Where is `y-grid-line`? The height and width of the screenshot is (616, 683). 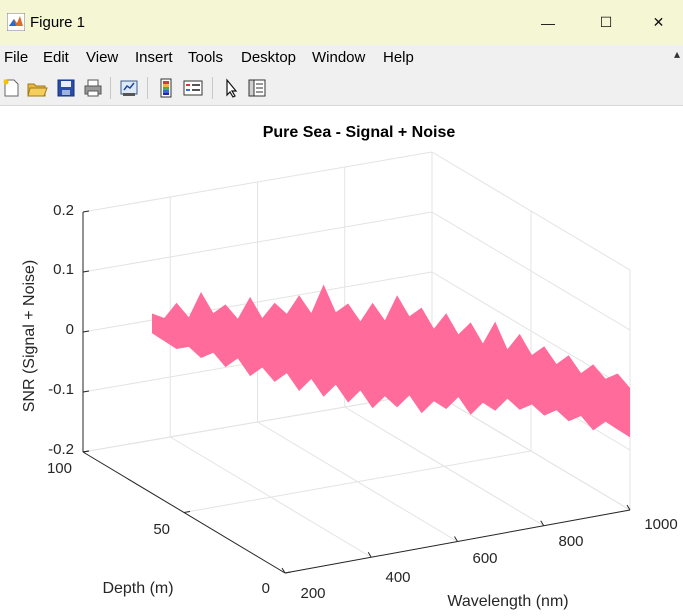 y-grid-line is located at coordinates (357, 481).